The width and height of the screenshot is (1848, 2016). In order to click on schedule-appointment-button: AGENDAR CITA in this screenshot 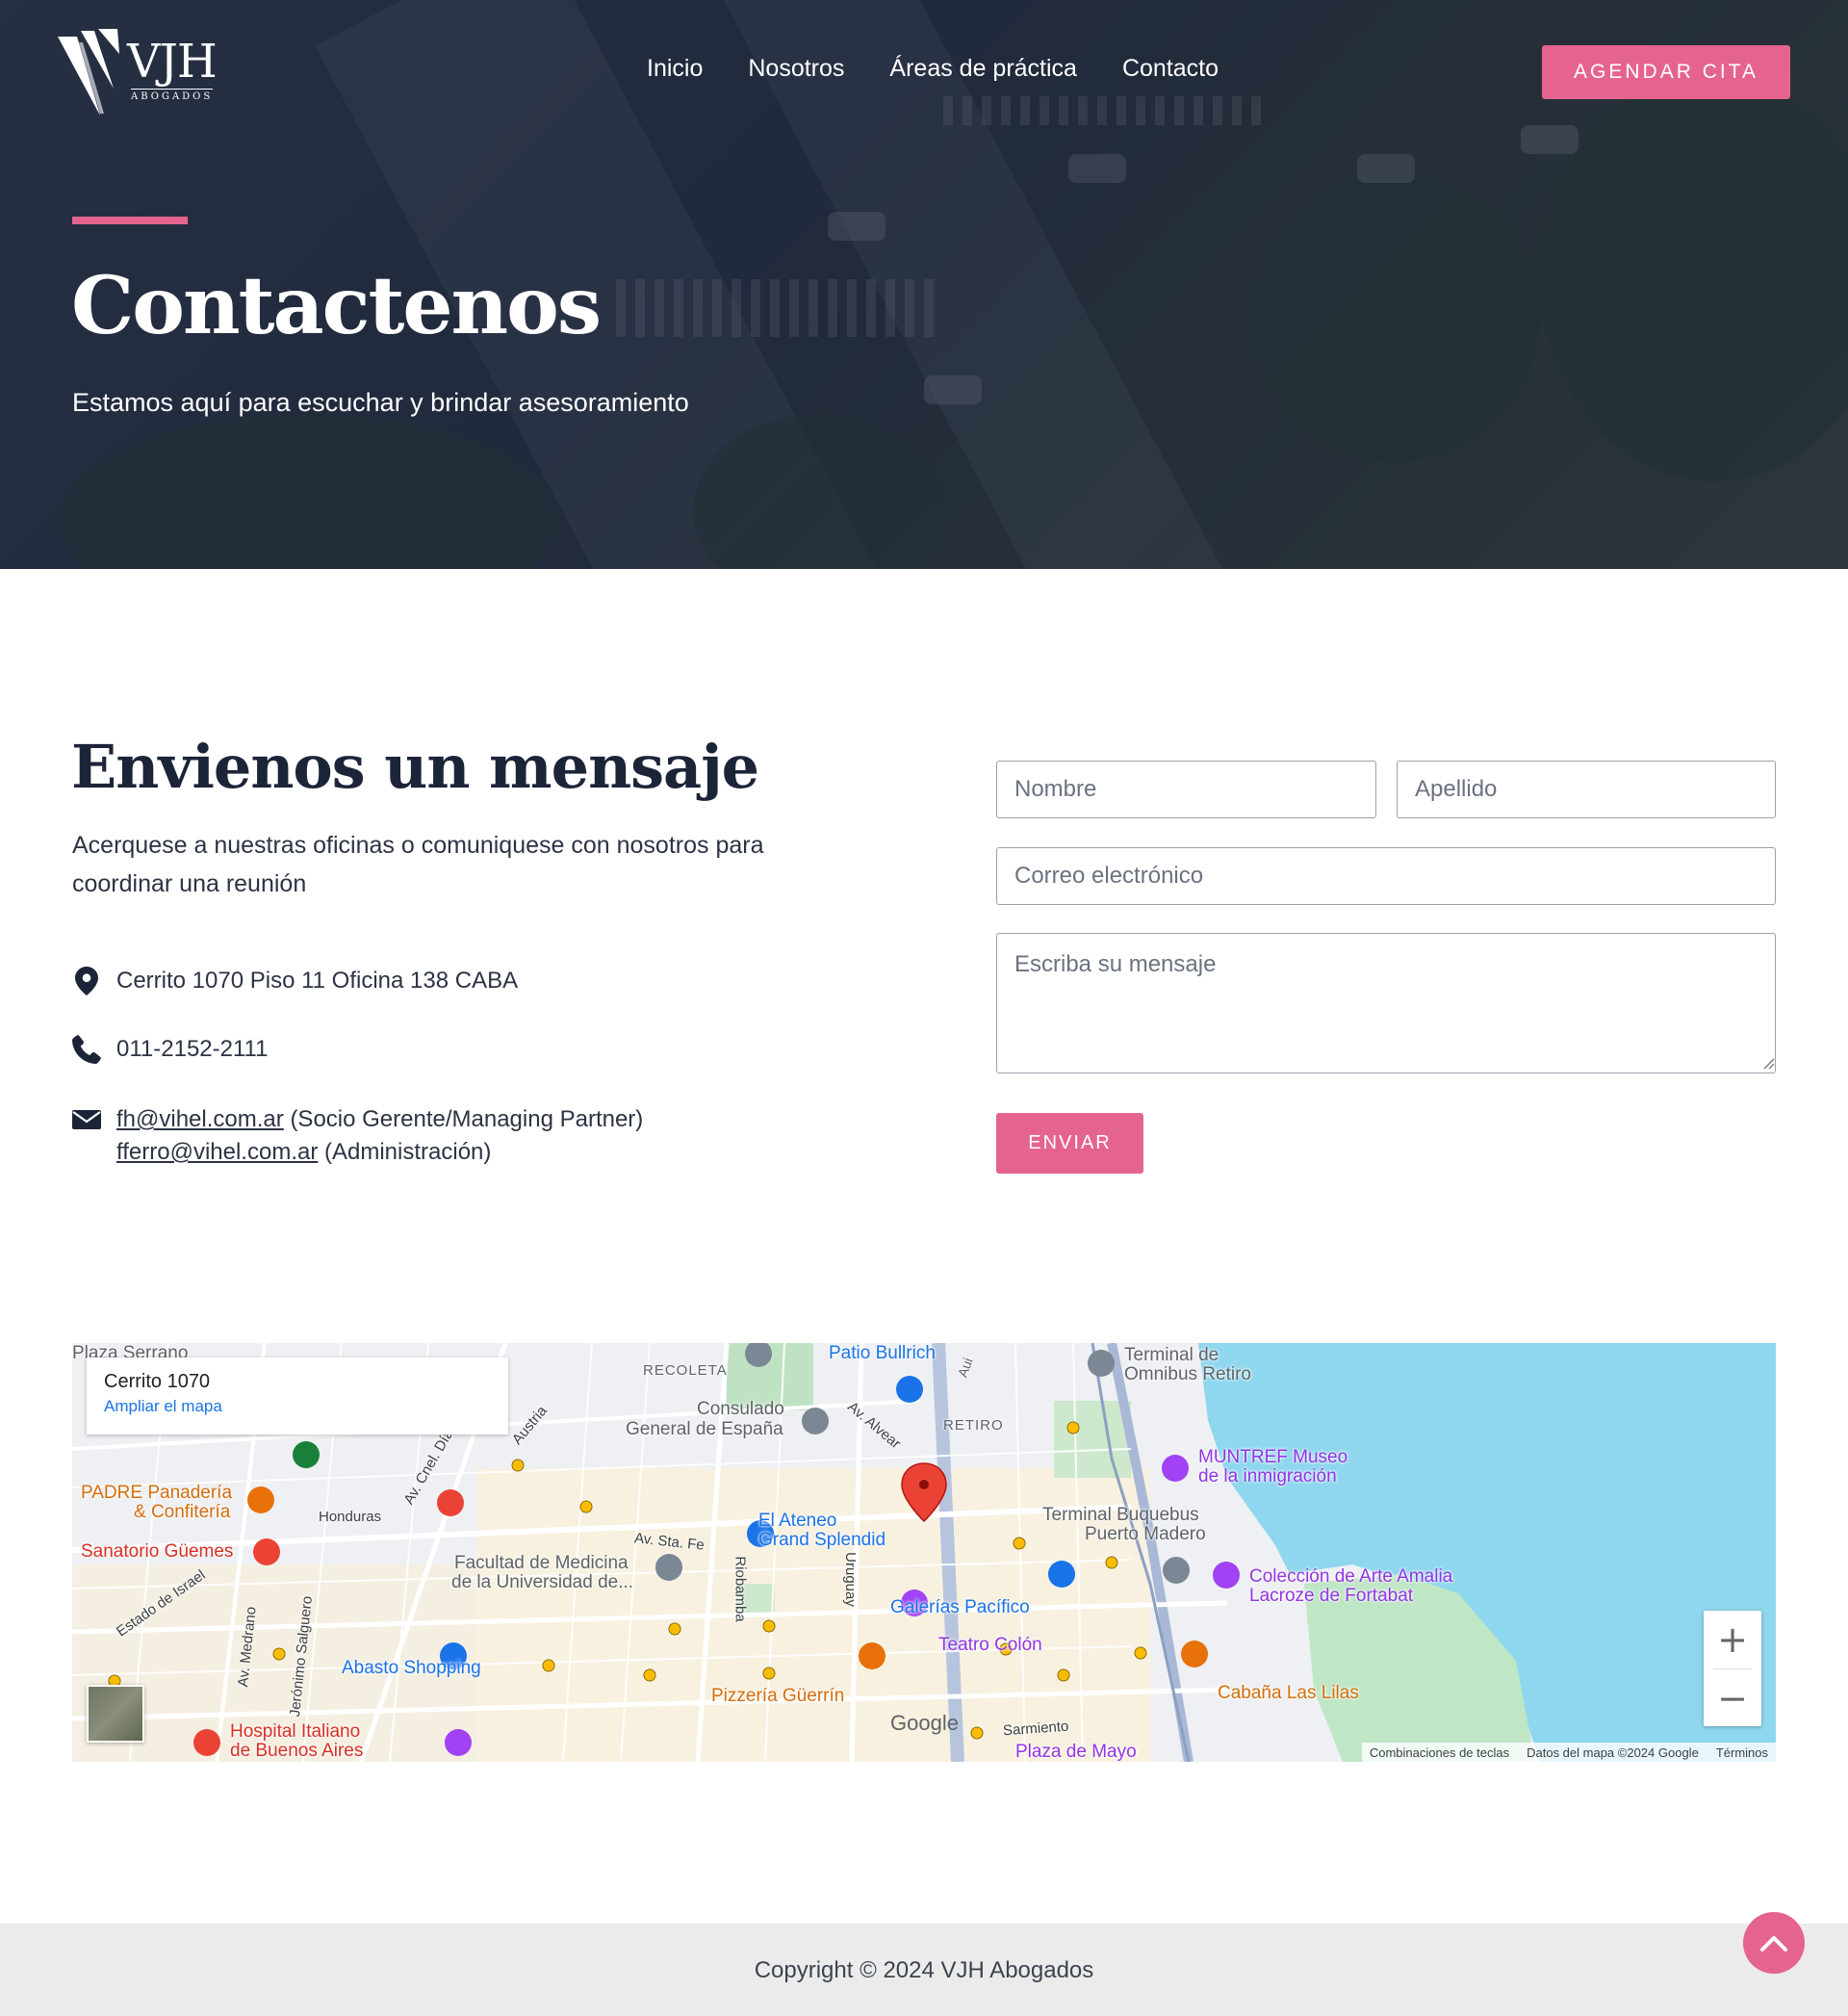, I will do `click(1666, 72)`.